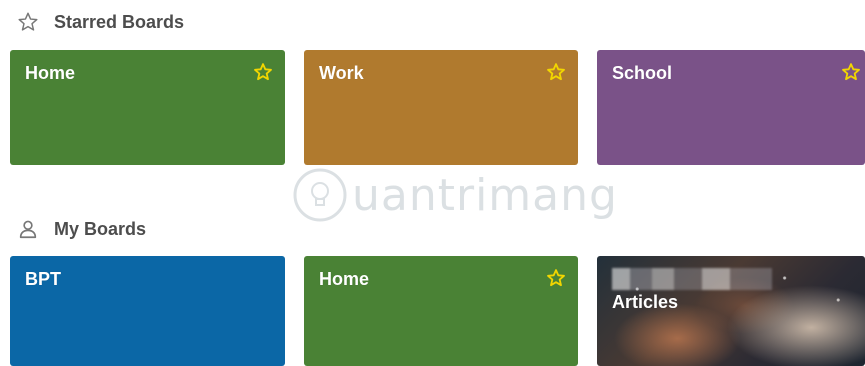  Describe the element at coordinates (692, 279) in the screenshot. I see `blurred-text` at that location.